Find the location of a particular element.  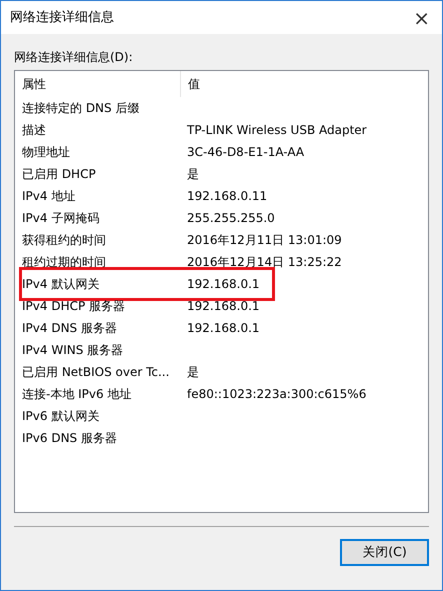

property-cell-text: IPv4 WINS 服务器 is located at coordinates (72, 350).